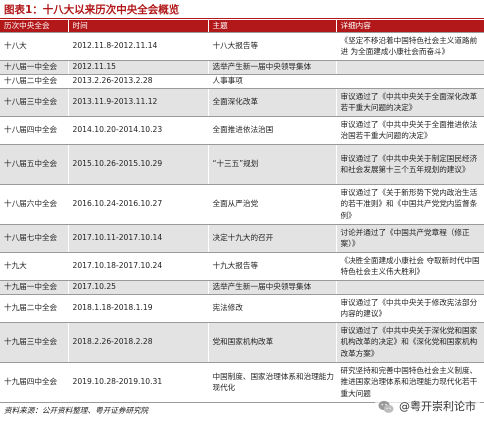  Describe the element at coordinates (137, 308) in the screenshot. I see `cell-time: 2018.1.18-2018.1.19` at that location.